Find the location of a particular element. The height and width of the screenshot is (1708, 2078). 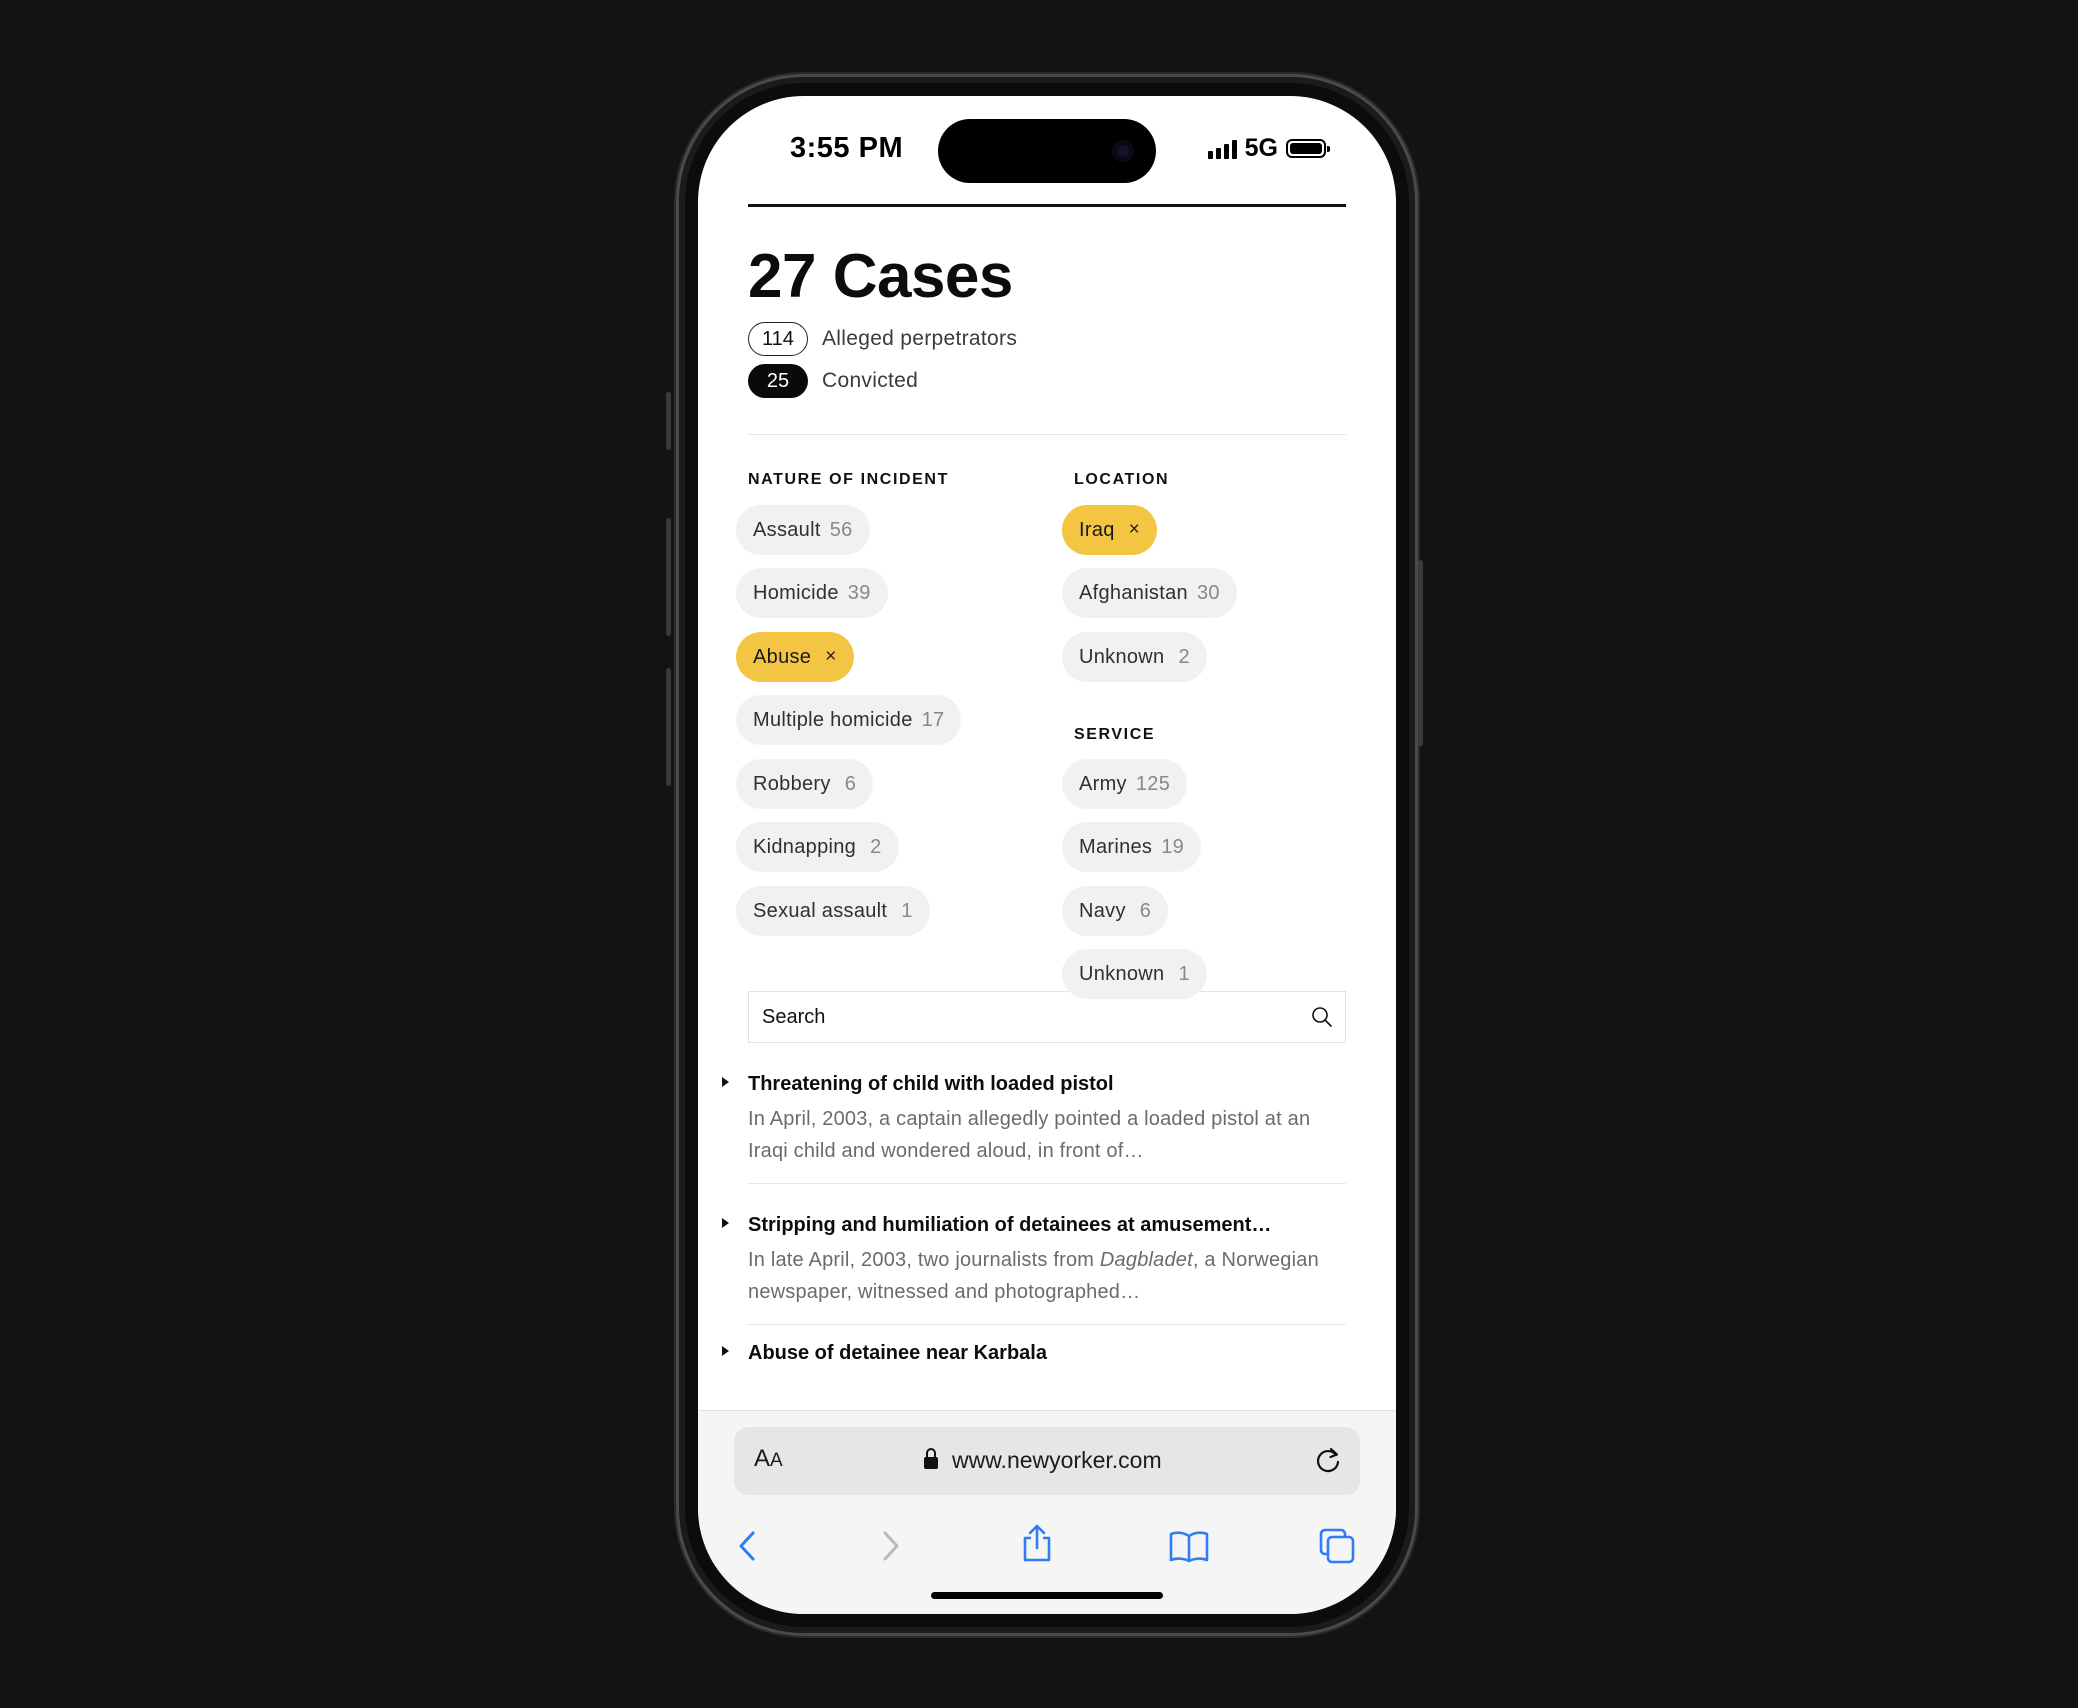

share-icon is located at coordinates (1037, 1543).